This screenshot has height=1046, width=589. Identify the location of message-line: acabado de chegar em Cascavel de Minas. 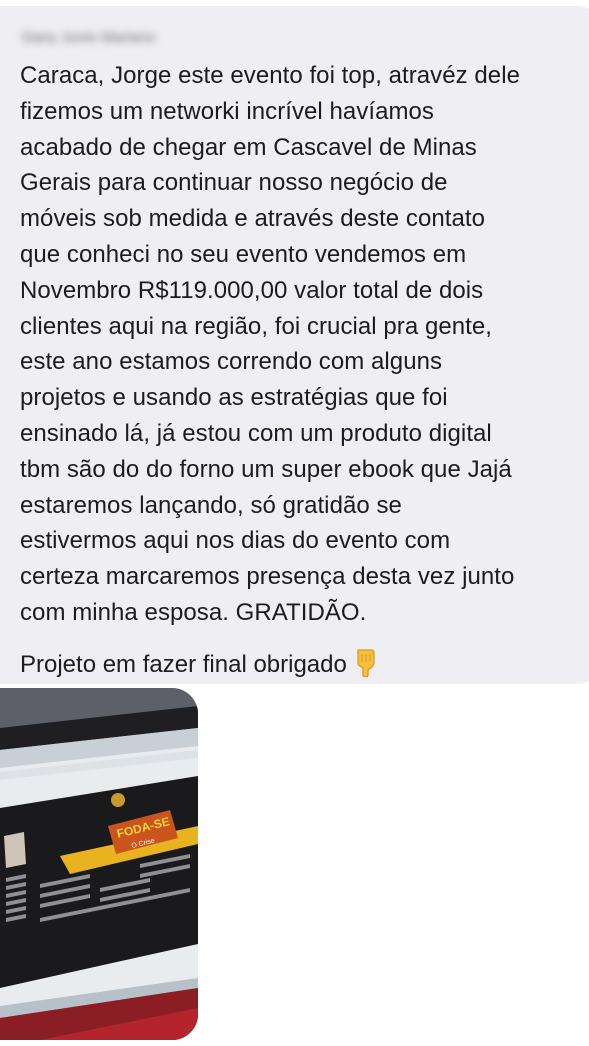
(248, 147).